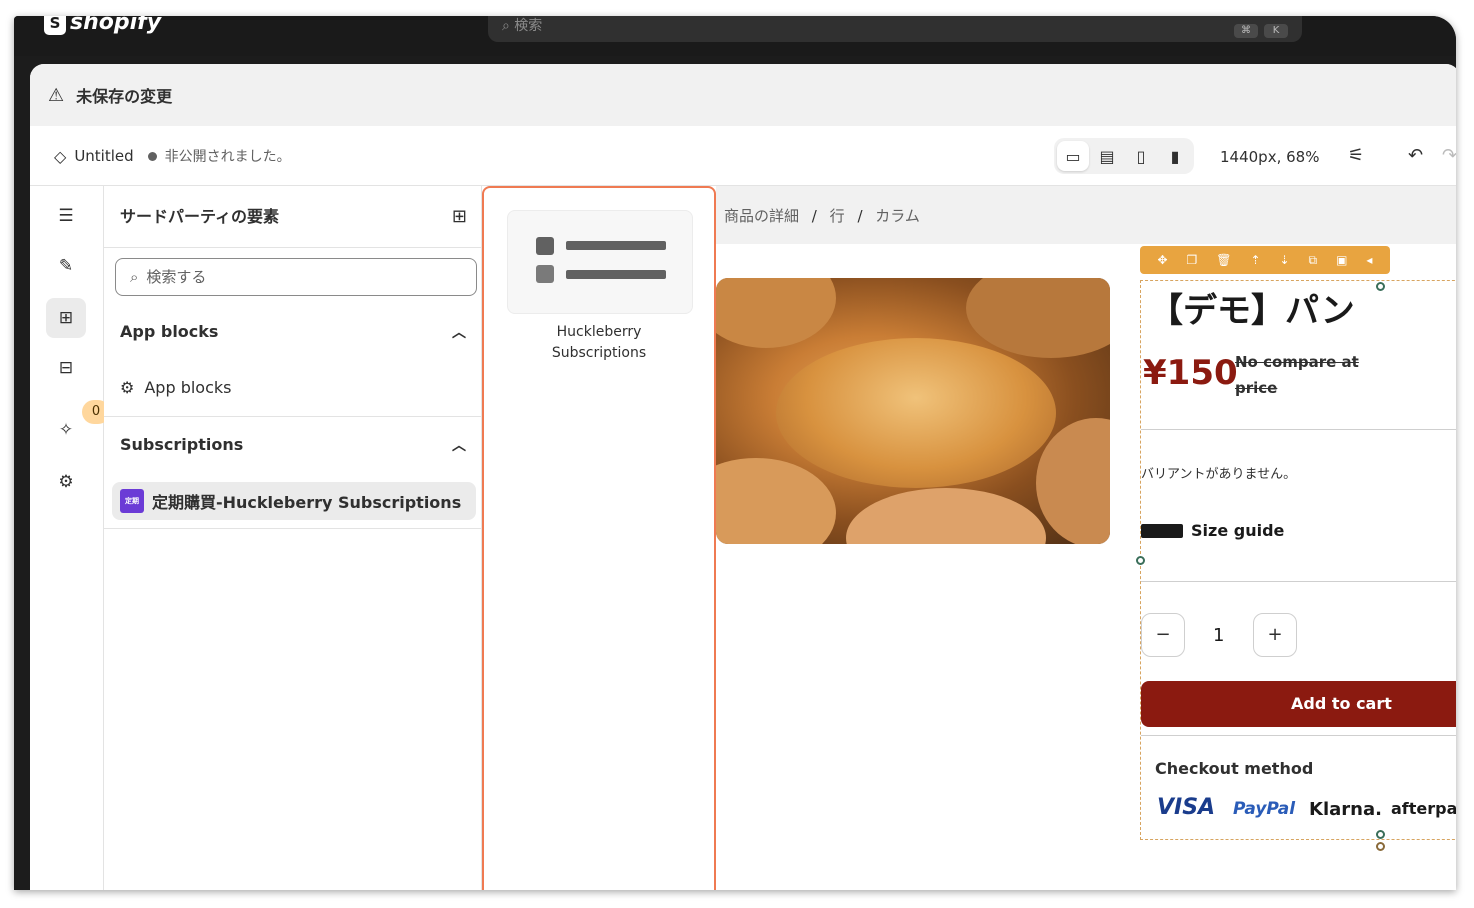  Describe the element at coordinates (1305, 375) in the screenshot. I see `compare-price: No compare at price` at that location.